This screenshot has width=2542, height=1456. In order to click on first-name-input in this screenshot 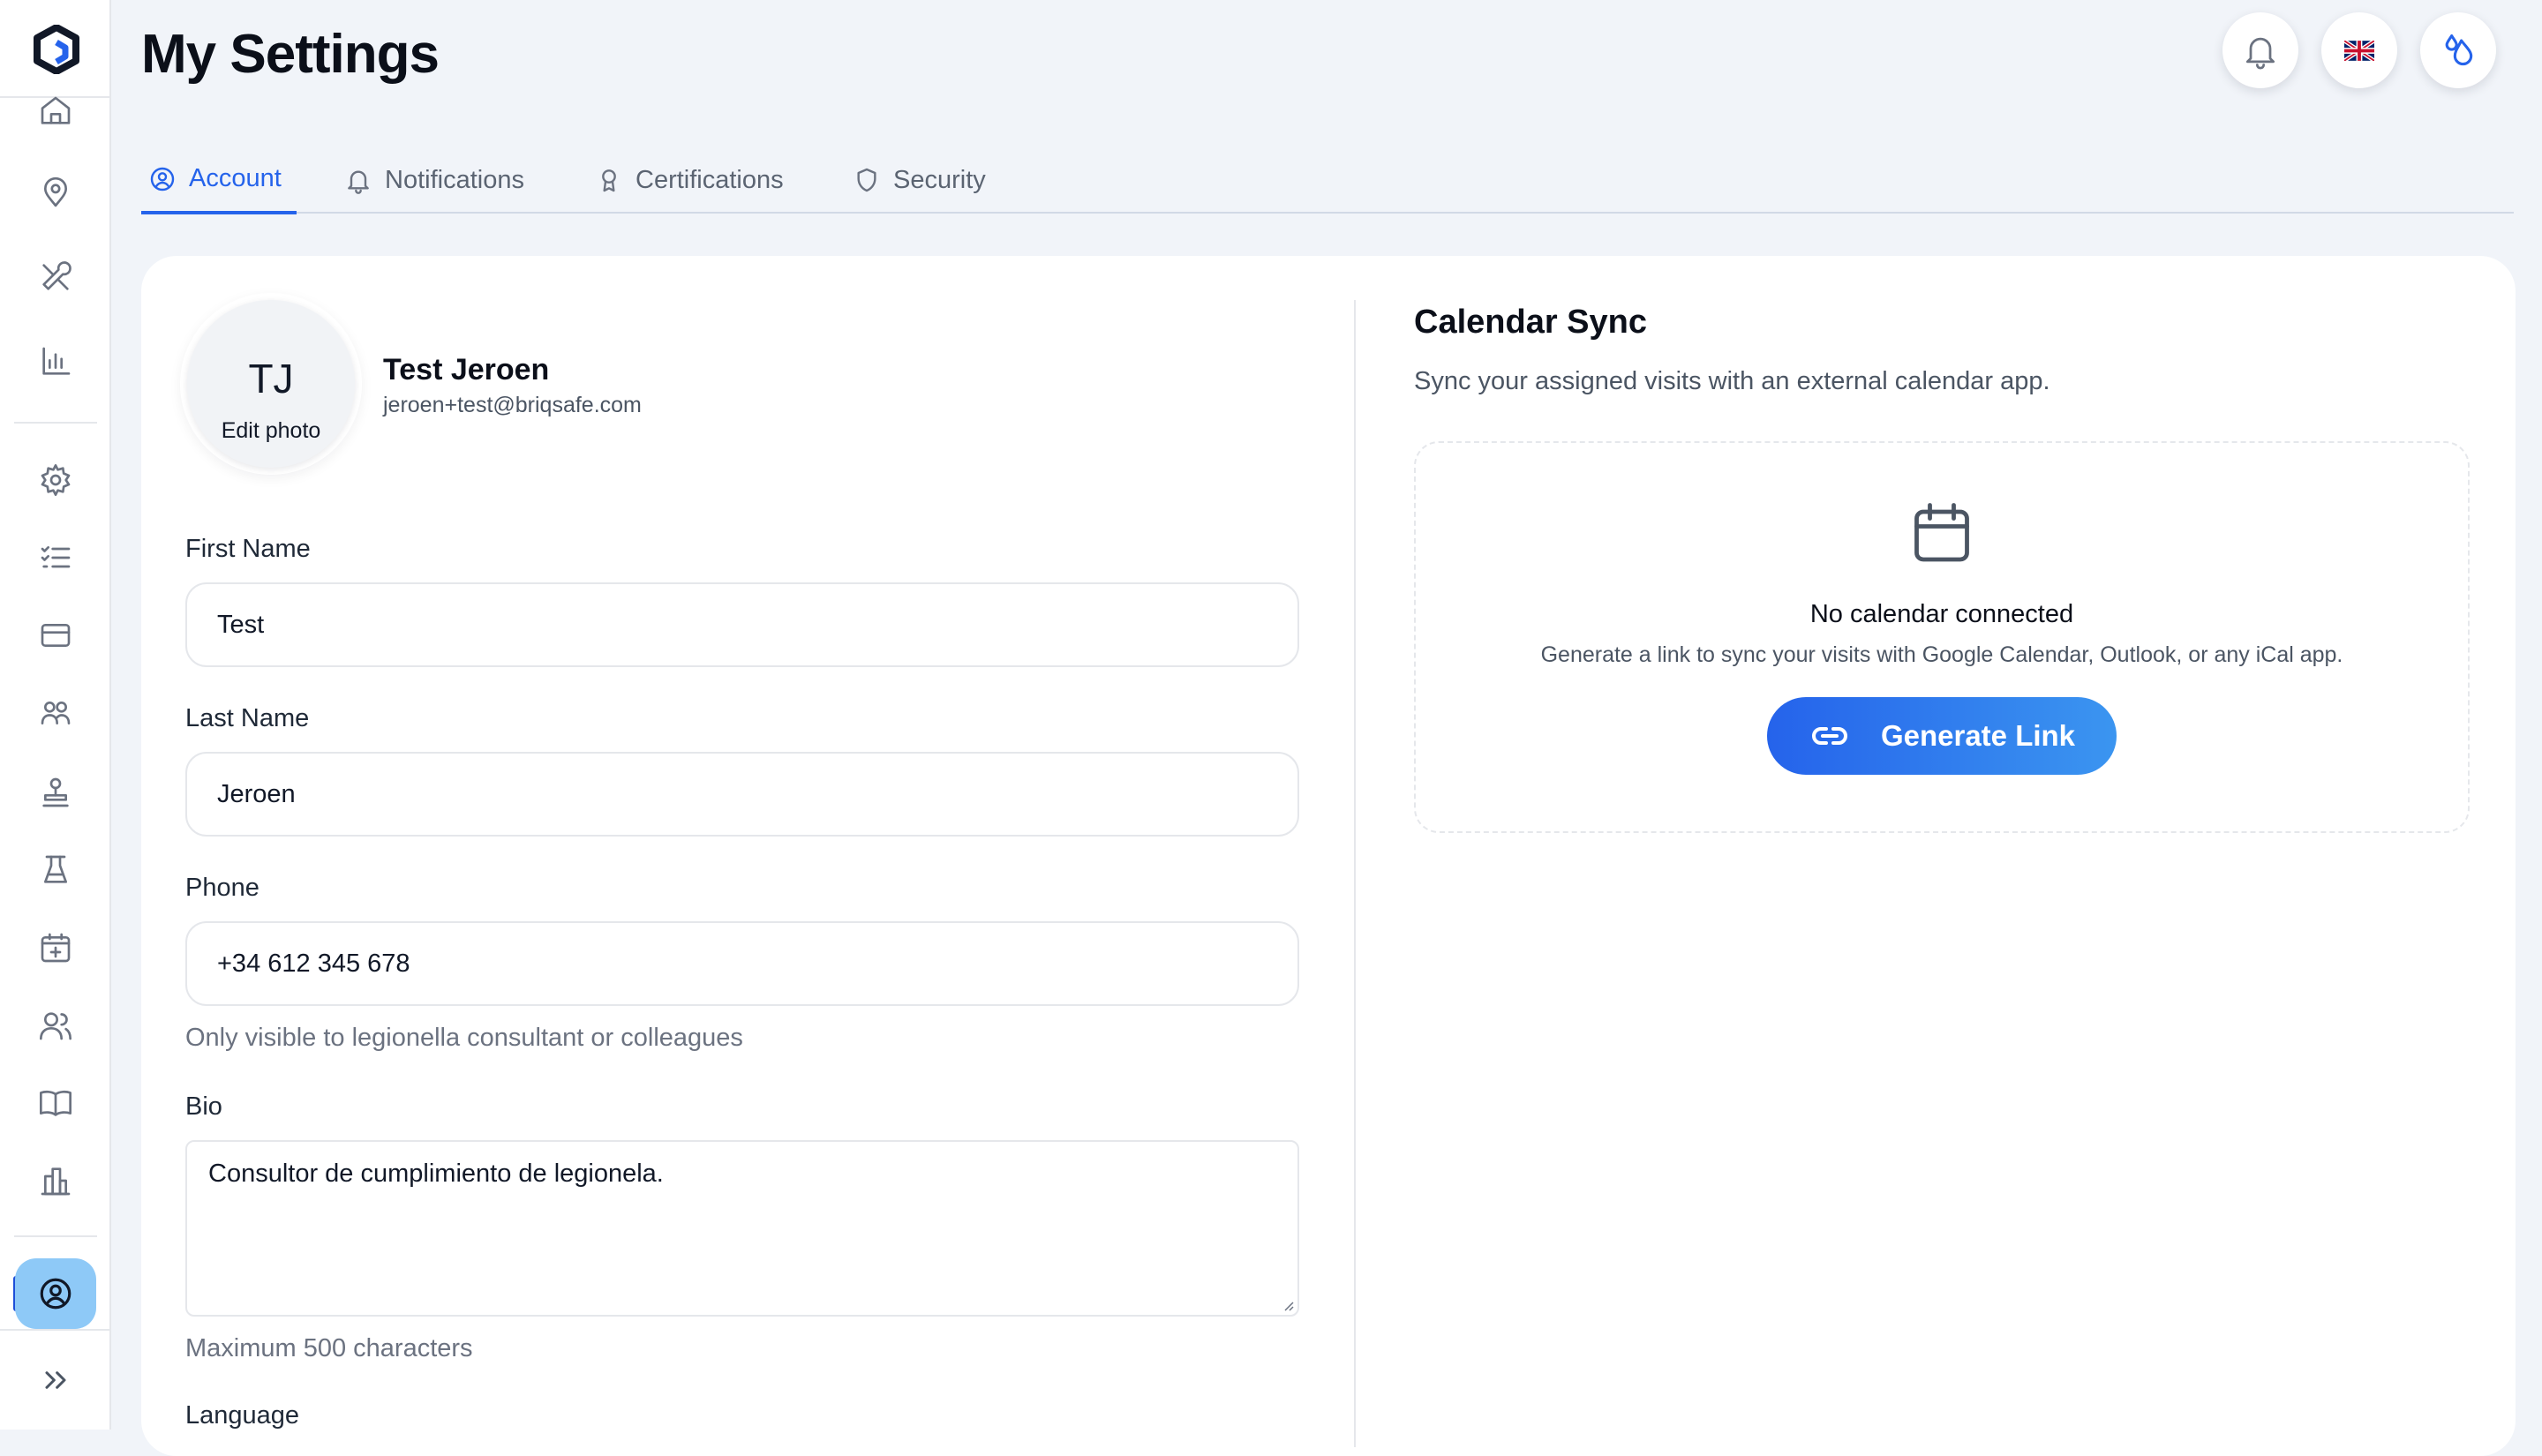, I will do `click(742, 624)`.